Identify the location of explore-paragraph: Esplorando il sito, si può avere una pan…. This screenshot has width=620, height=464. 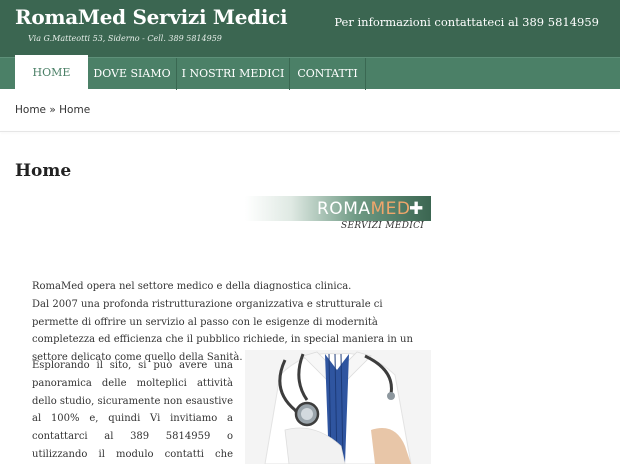
(132, 410).